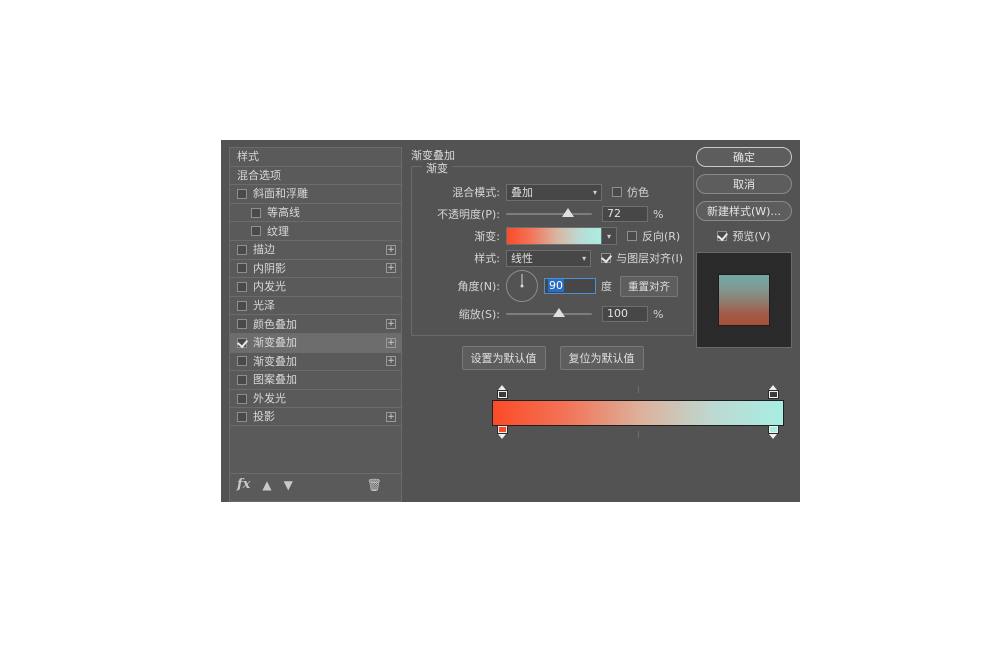 This screenshot has height=647, width=1000. I want to click on effect-row: 纹理, so click(315, 230).